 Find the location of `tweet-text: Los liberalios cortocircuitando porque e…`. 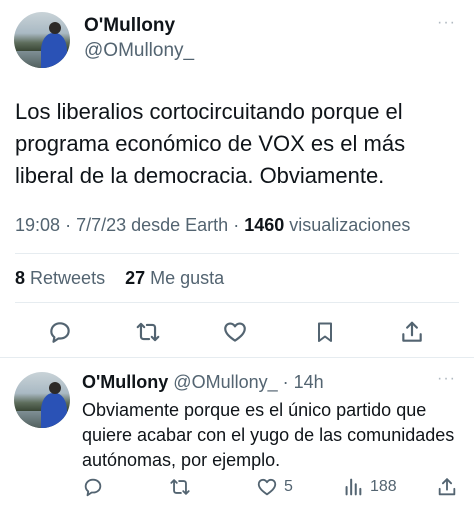

tweet-text: Los liberalios cortocircuitando porque e… is located at coordinates (210, 143).